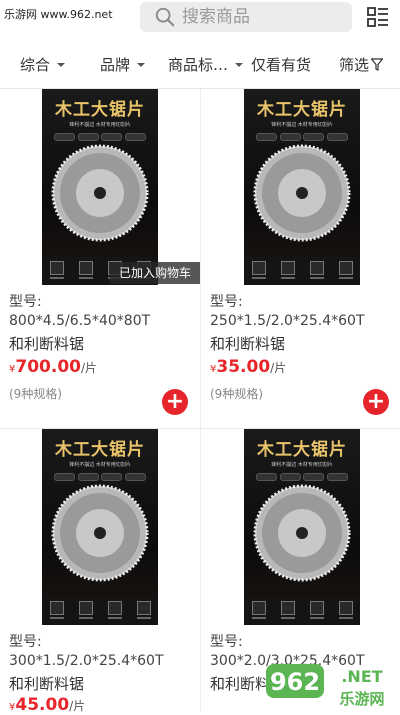  I want to click on top-bar: 乐游网 www.962.net, so click(200, 20).